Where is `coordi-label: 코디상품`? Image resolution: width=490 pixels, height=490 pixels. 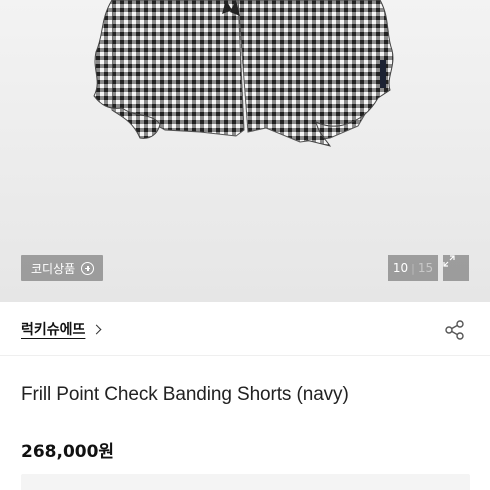
coordi-label: 코디상품 is located at coordinates (53, 268).